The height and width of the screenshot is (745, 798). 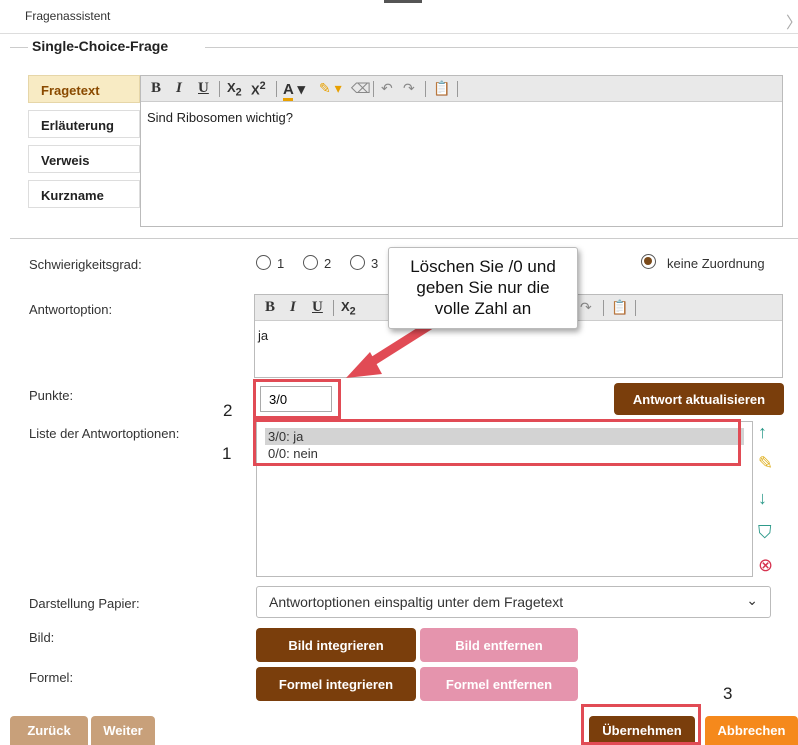 What do you see at coordinates (361, 88) in the screenshot?
I see `clear-format-icon: ⌫` at bounding box center [361, 88].